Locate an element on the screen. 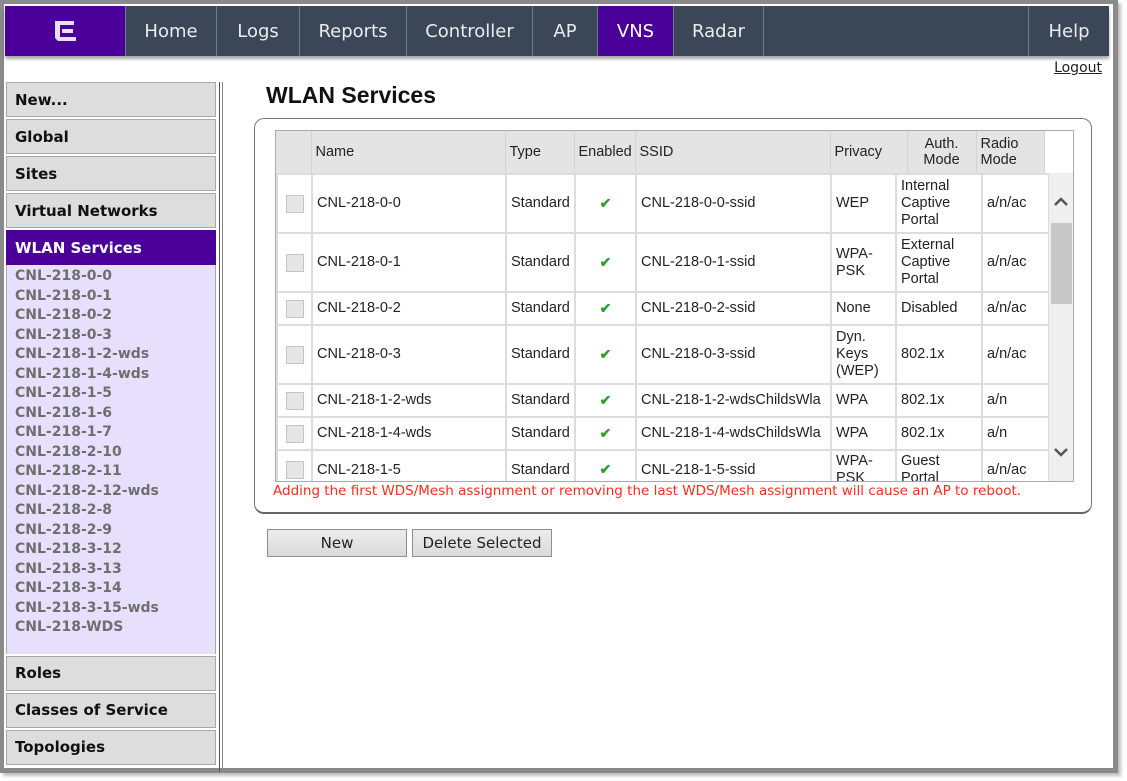  logout-link: Logout is located at coordinates (1078, 68).